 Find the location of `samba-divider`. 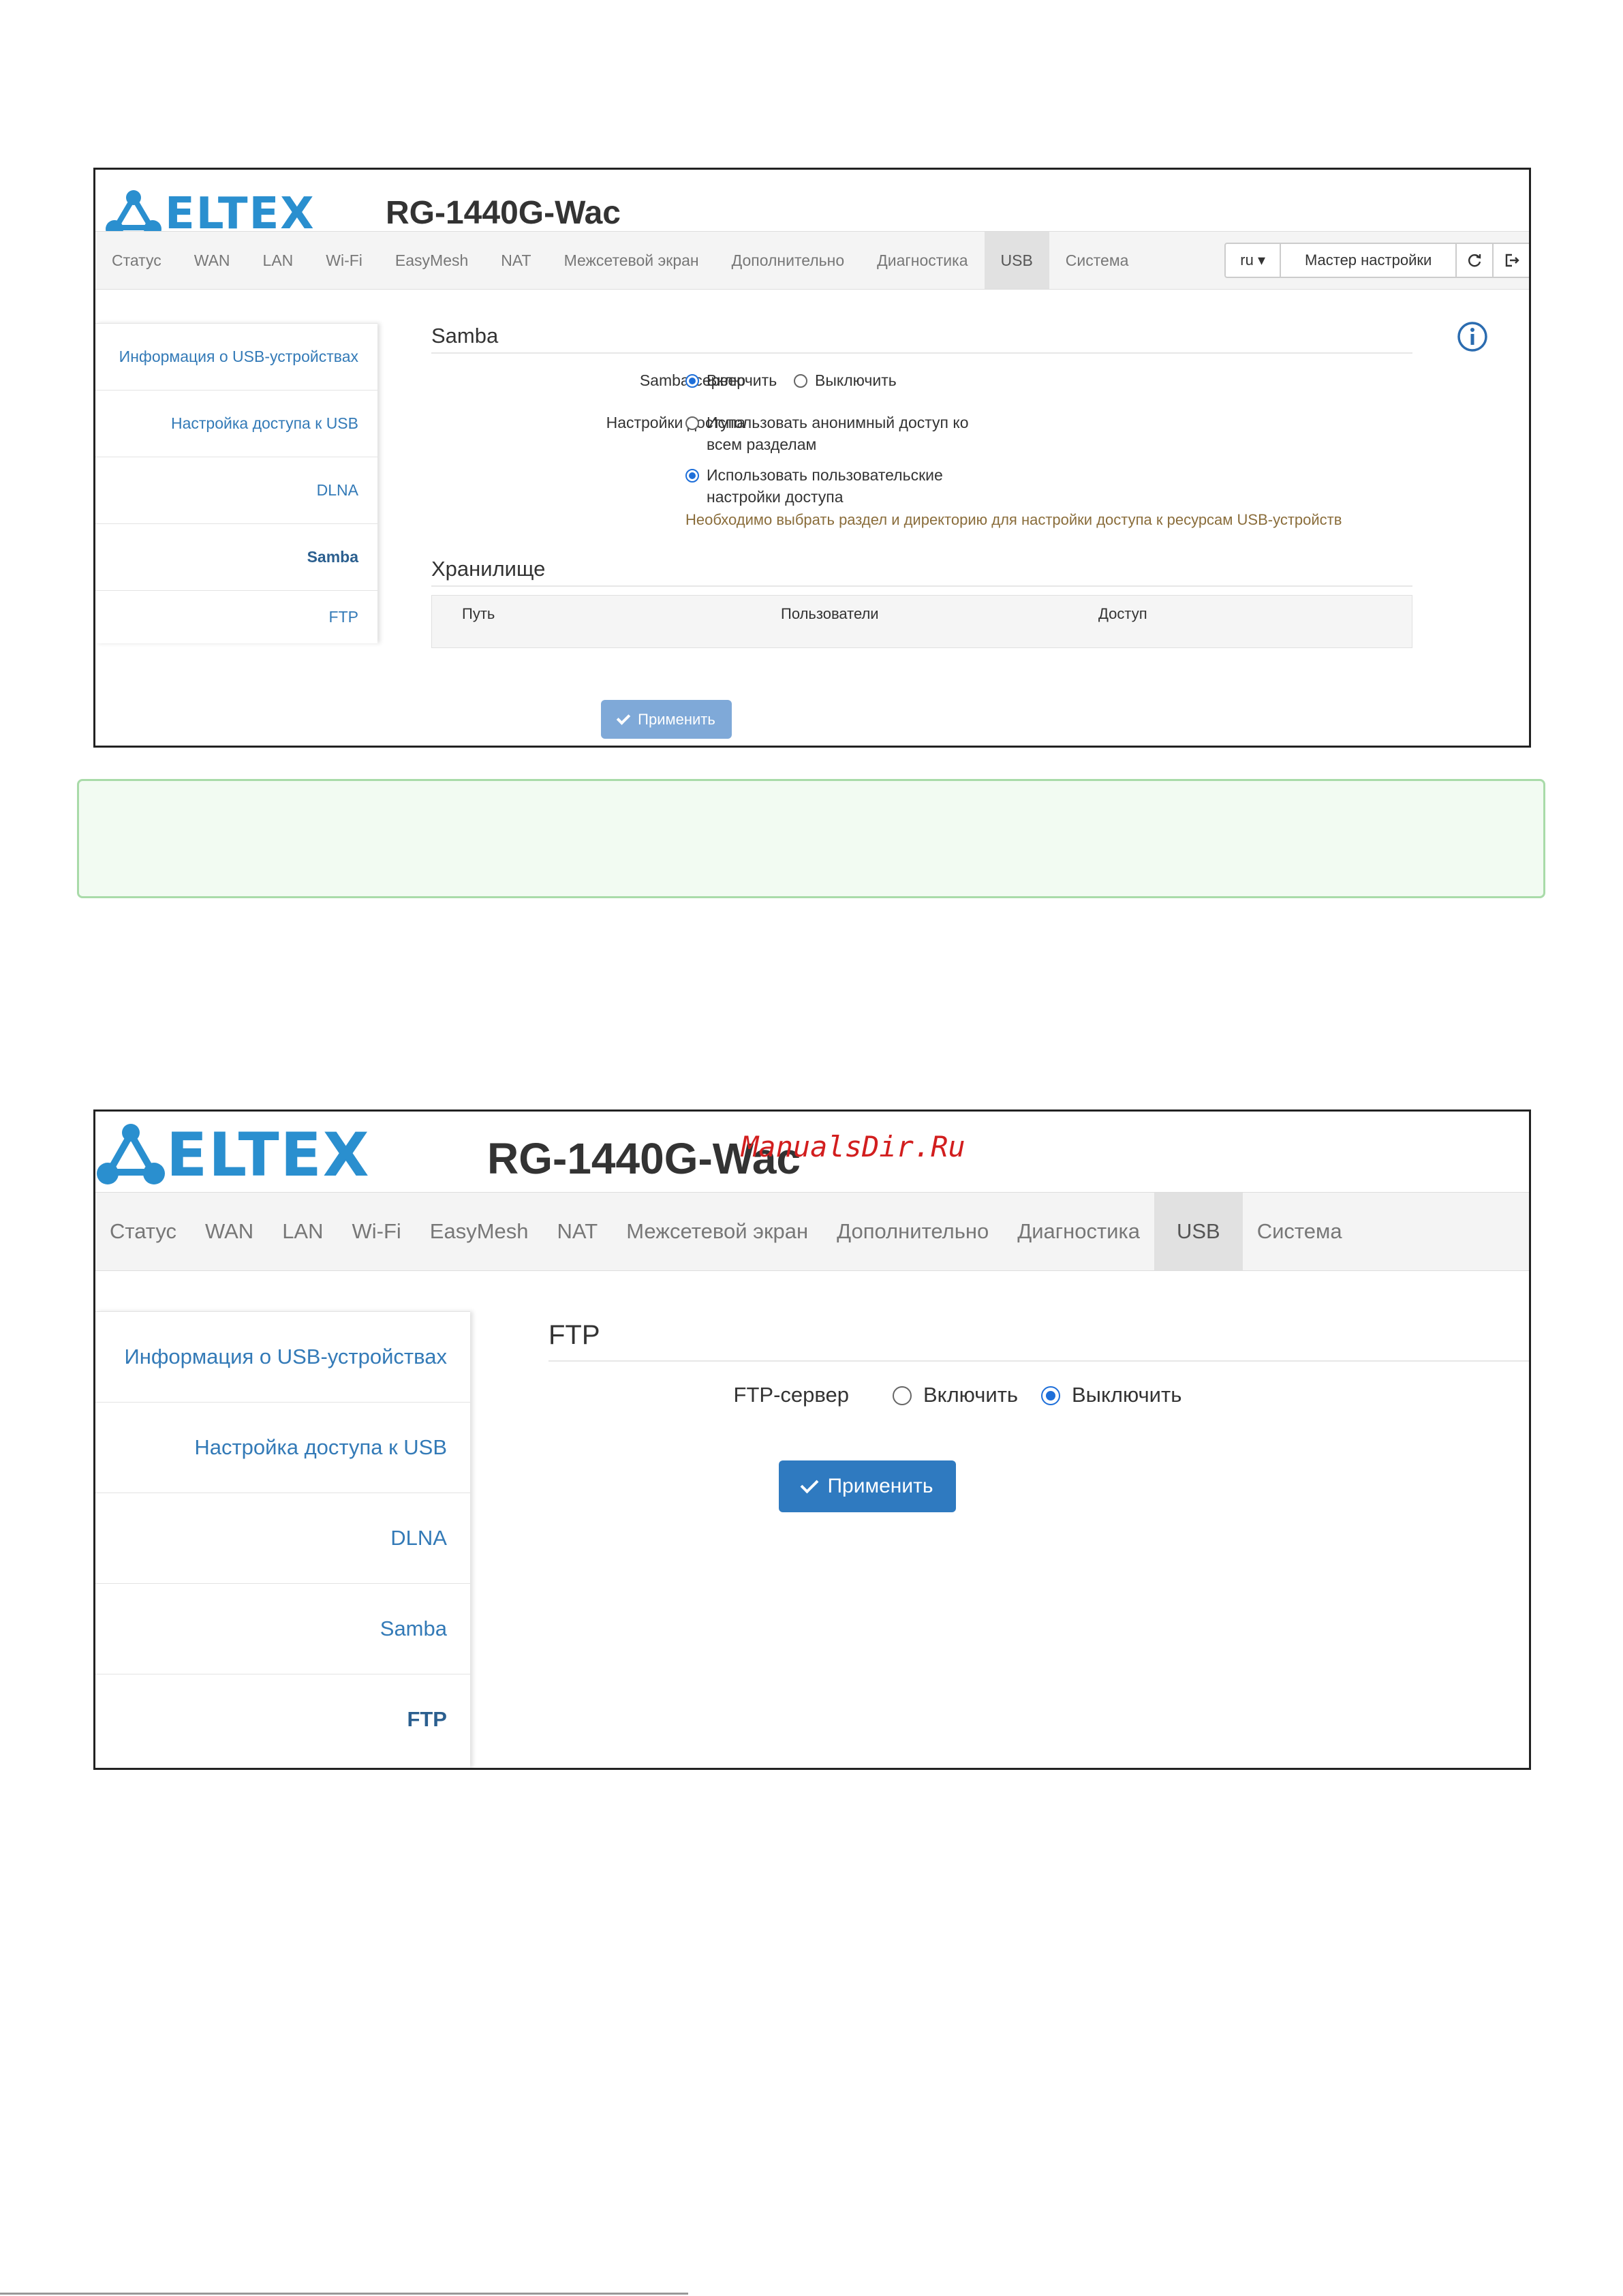

samba-divider is located at coordinates (921, 353).